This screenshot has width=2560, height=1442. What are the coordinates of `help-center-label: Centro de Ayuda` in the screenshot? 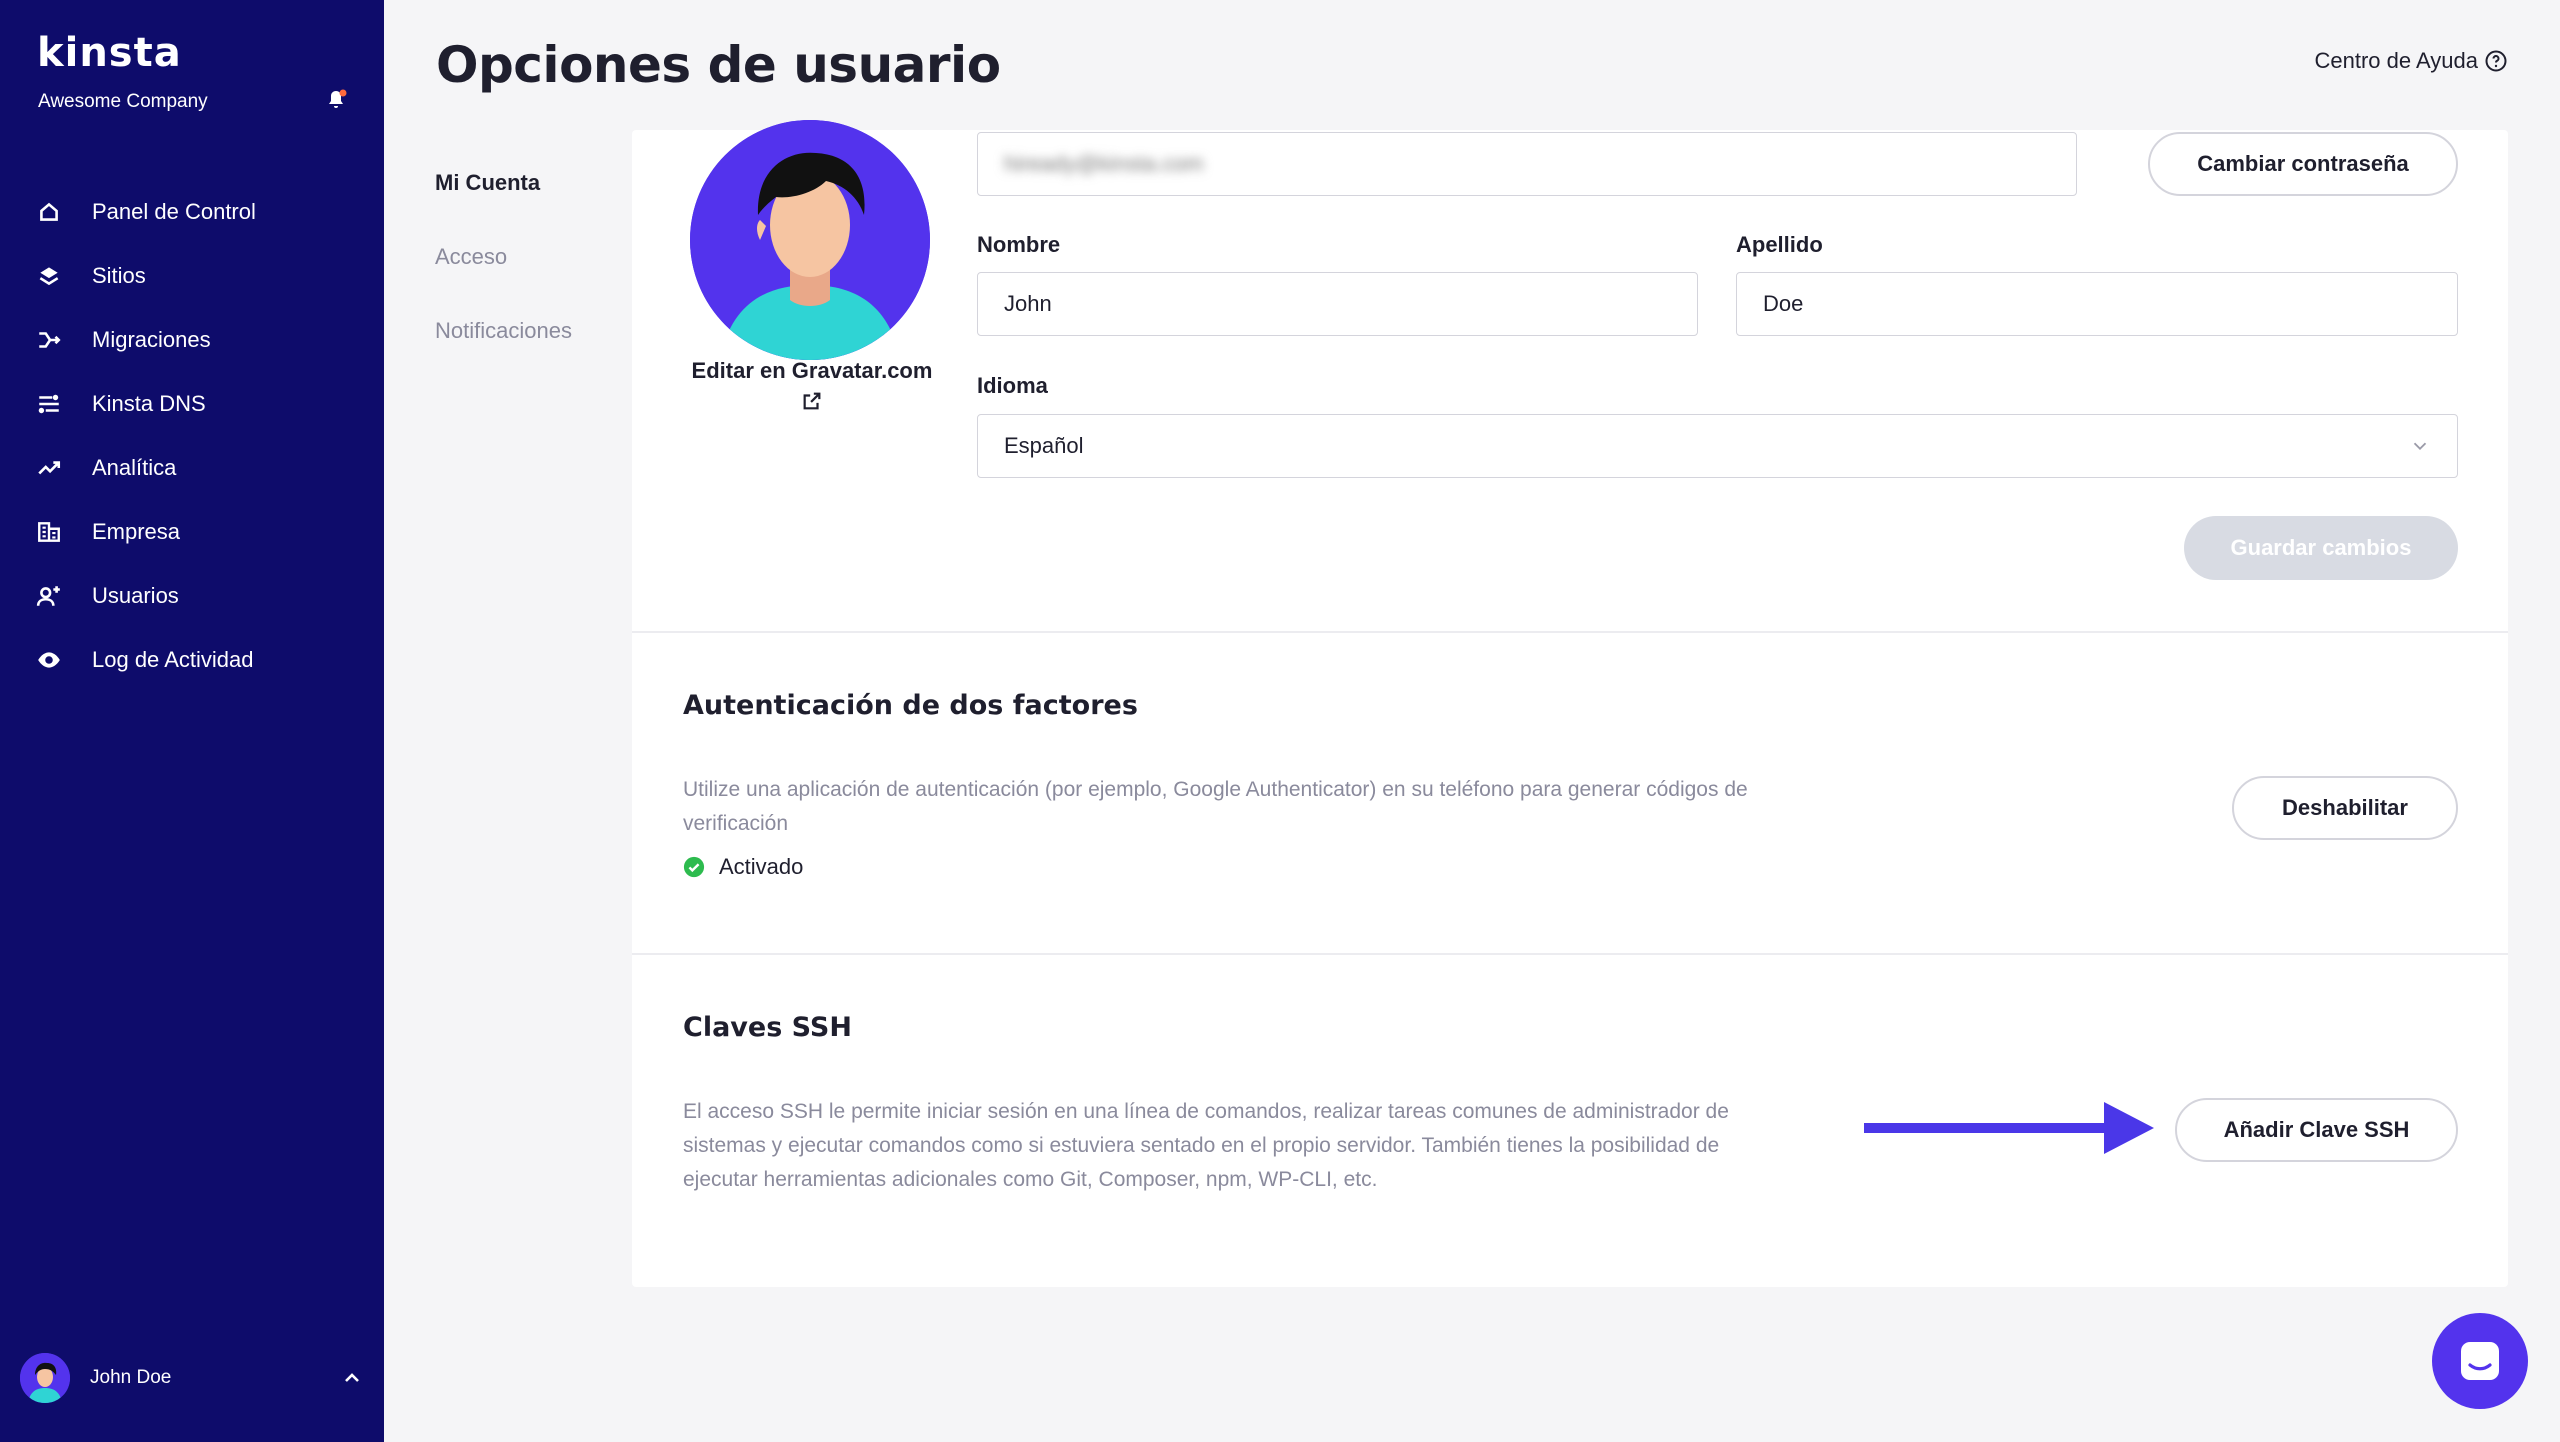 It's located at (2396, 60).